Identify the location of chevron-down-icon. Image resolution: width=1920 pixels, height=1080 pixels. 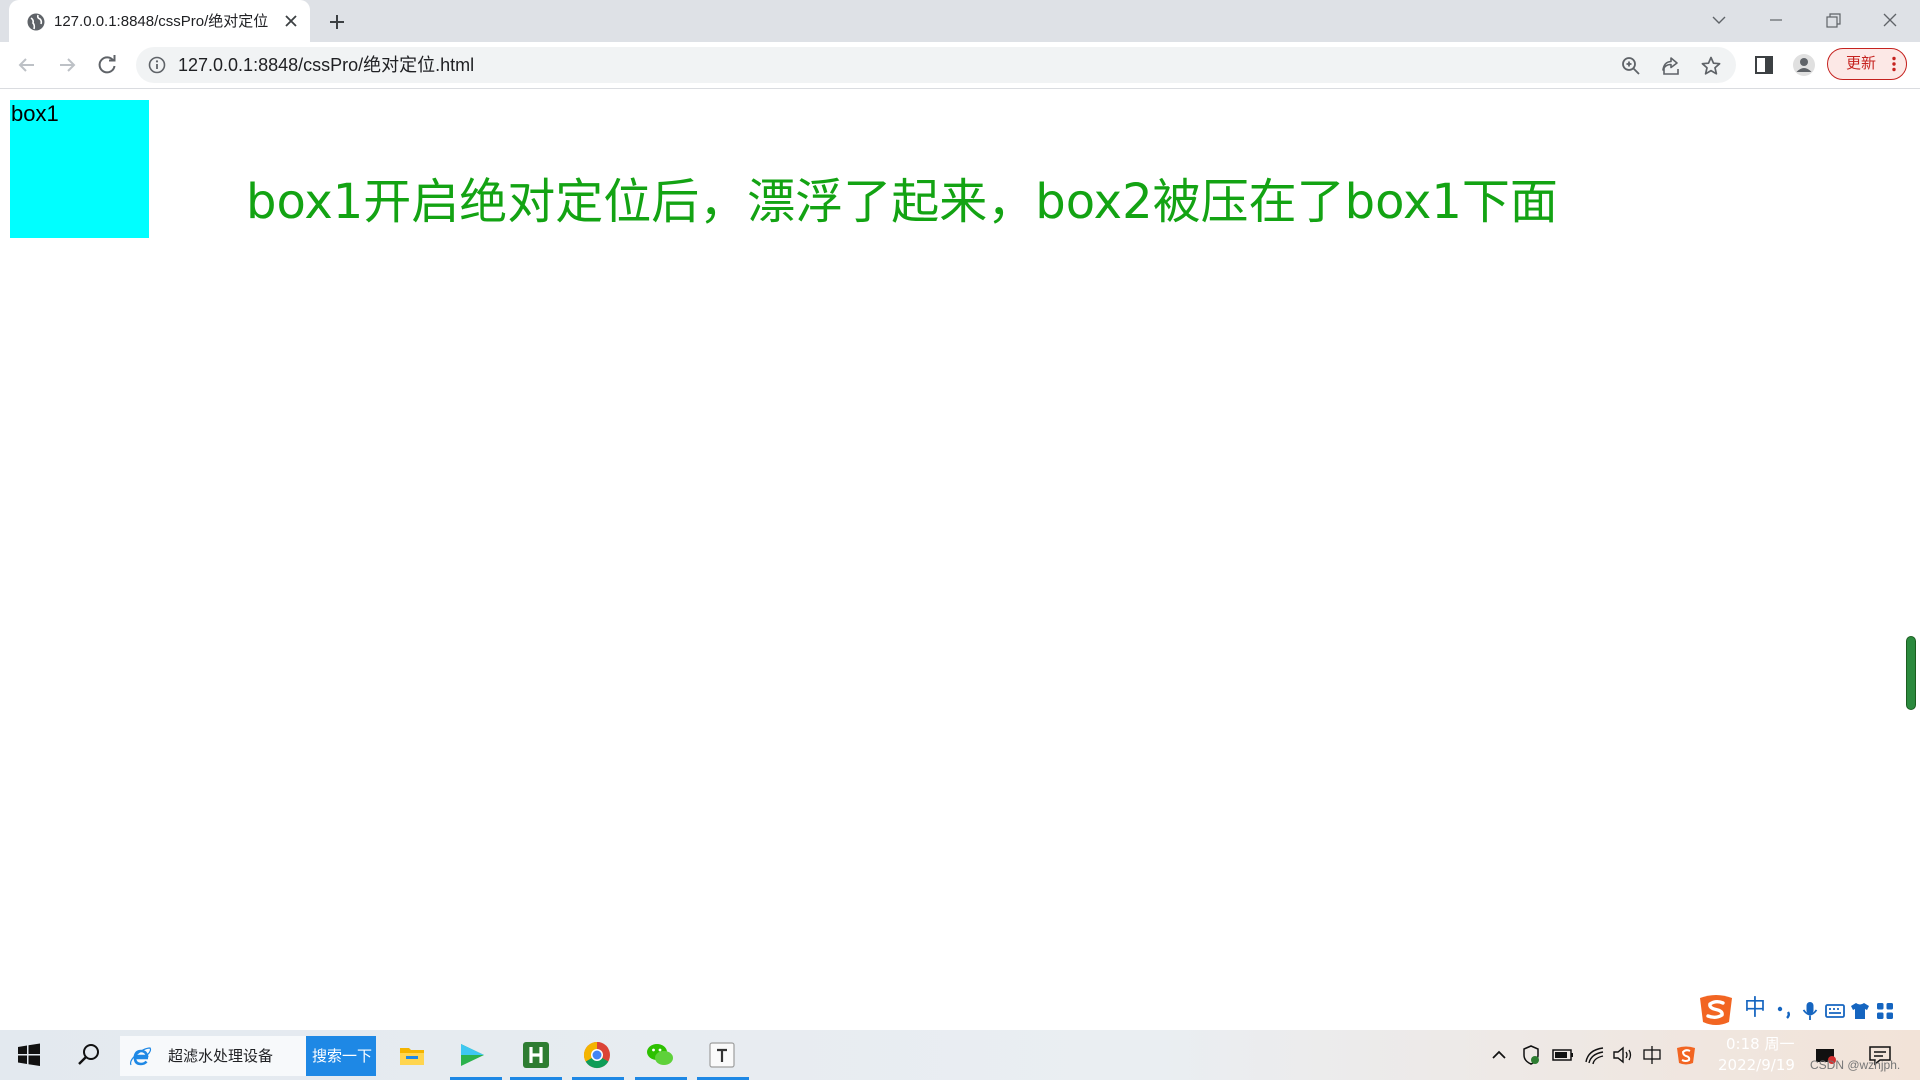
(1719, 20).